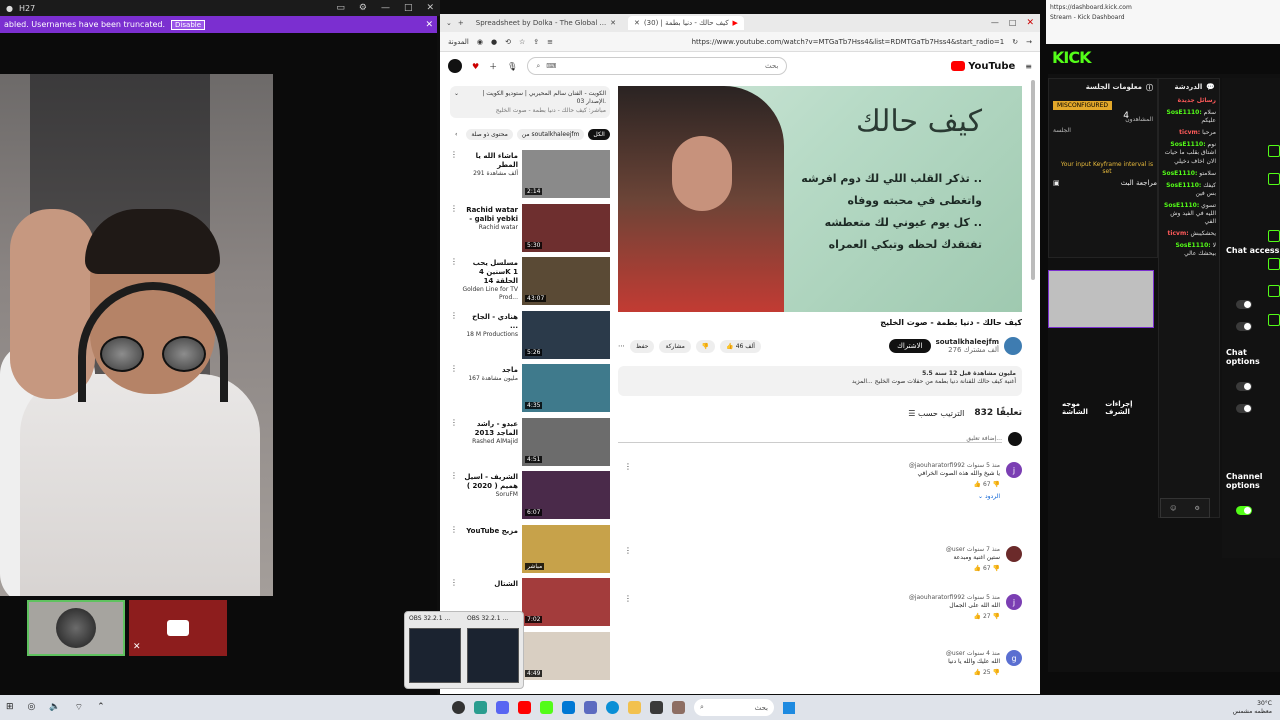  Describe the element at coordinates (79, 707) in the screenshot. I see `wifi-icon: ⌔` at that location.